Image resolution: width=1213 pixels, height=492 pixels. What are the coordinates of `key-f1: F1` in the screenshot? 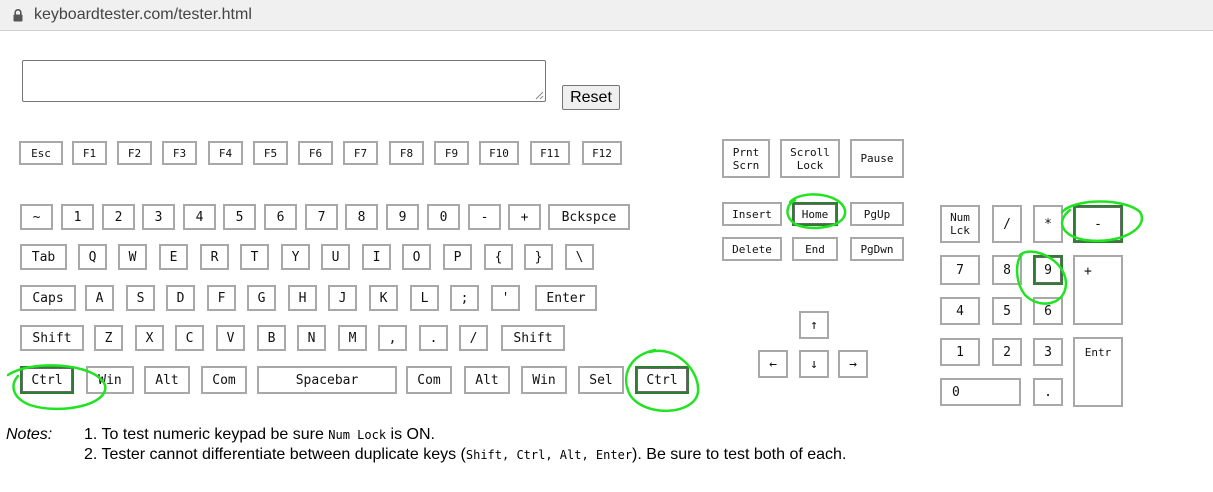 It's located at (89, 153).